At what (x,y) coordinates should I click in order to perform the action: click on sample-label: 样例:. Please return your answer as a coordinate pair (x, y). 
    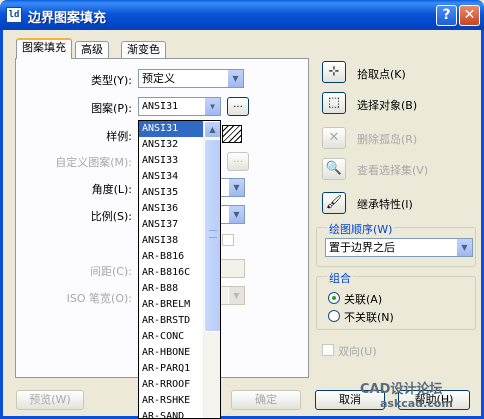
    Looking at the image, I should click on (119, 136).